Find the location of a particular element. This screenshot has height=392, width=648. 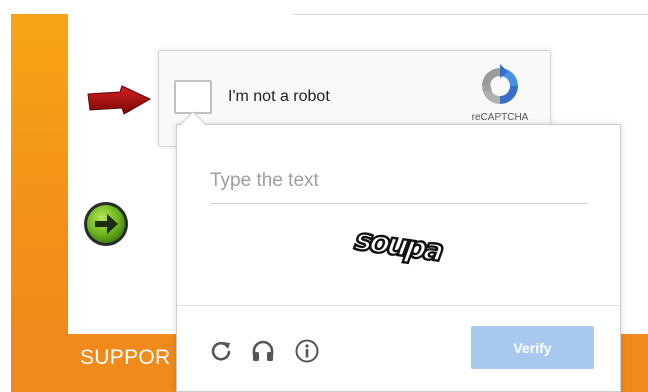

info-icon is located at coordinates (307, 351).